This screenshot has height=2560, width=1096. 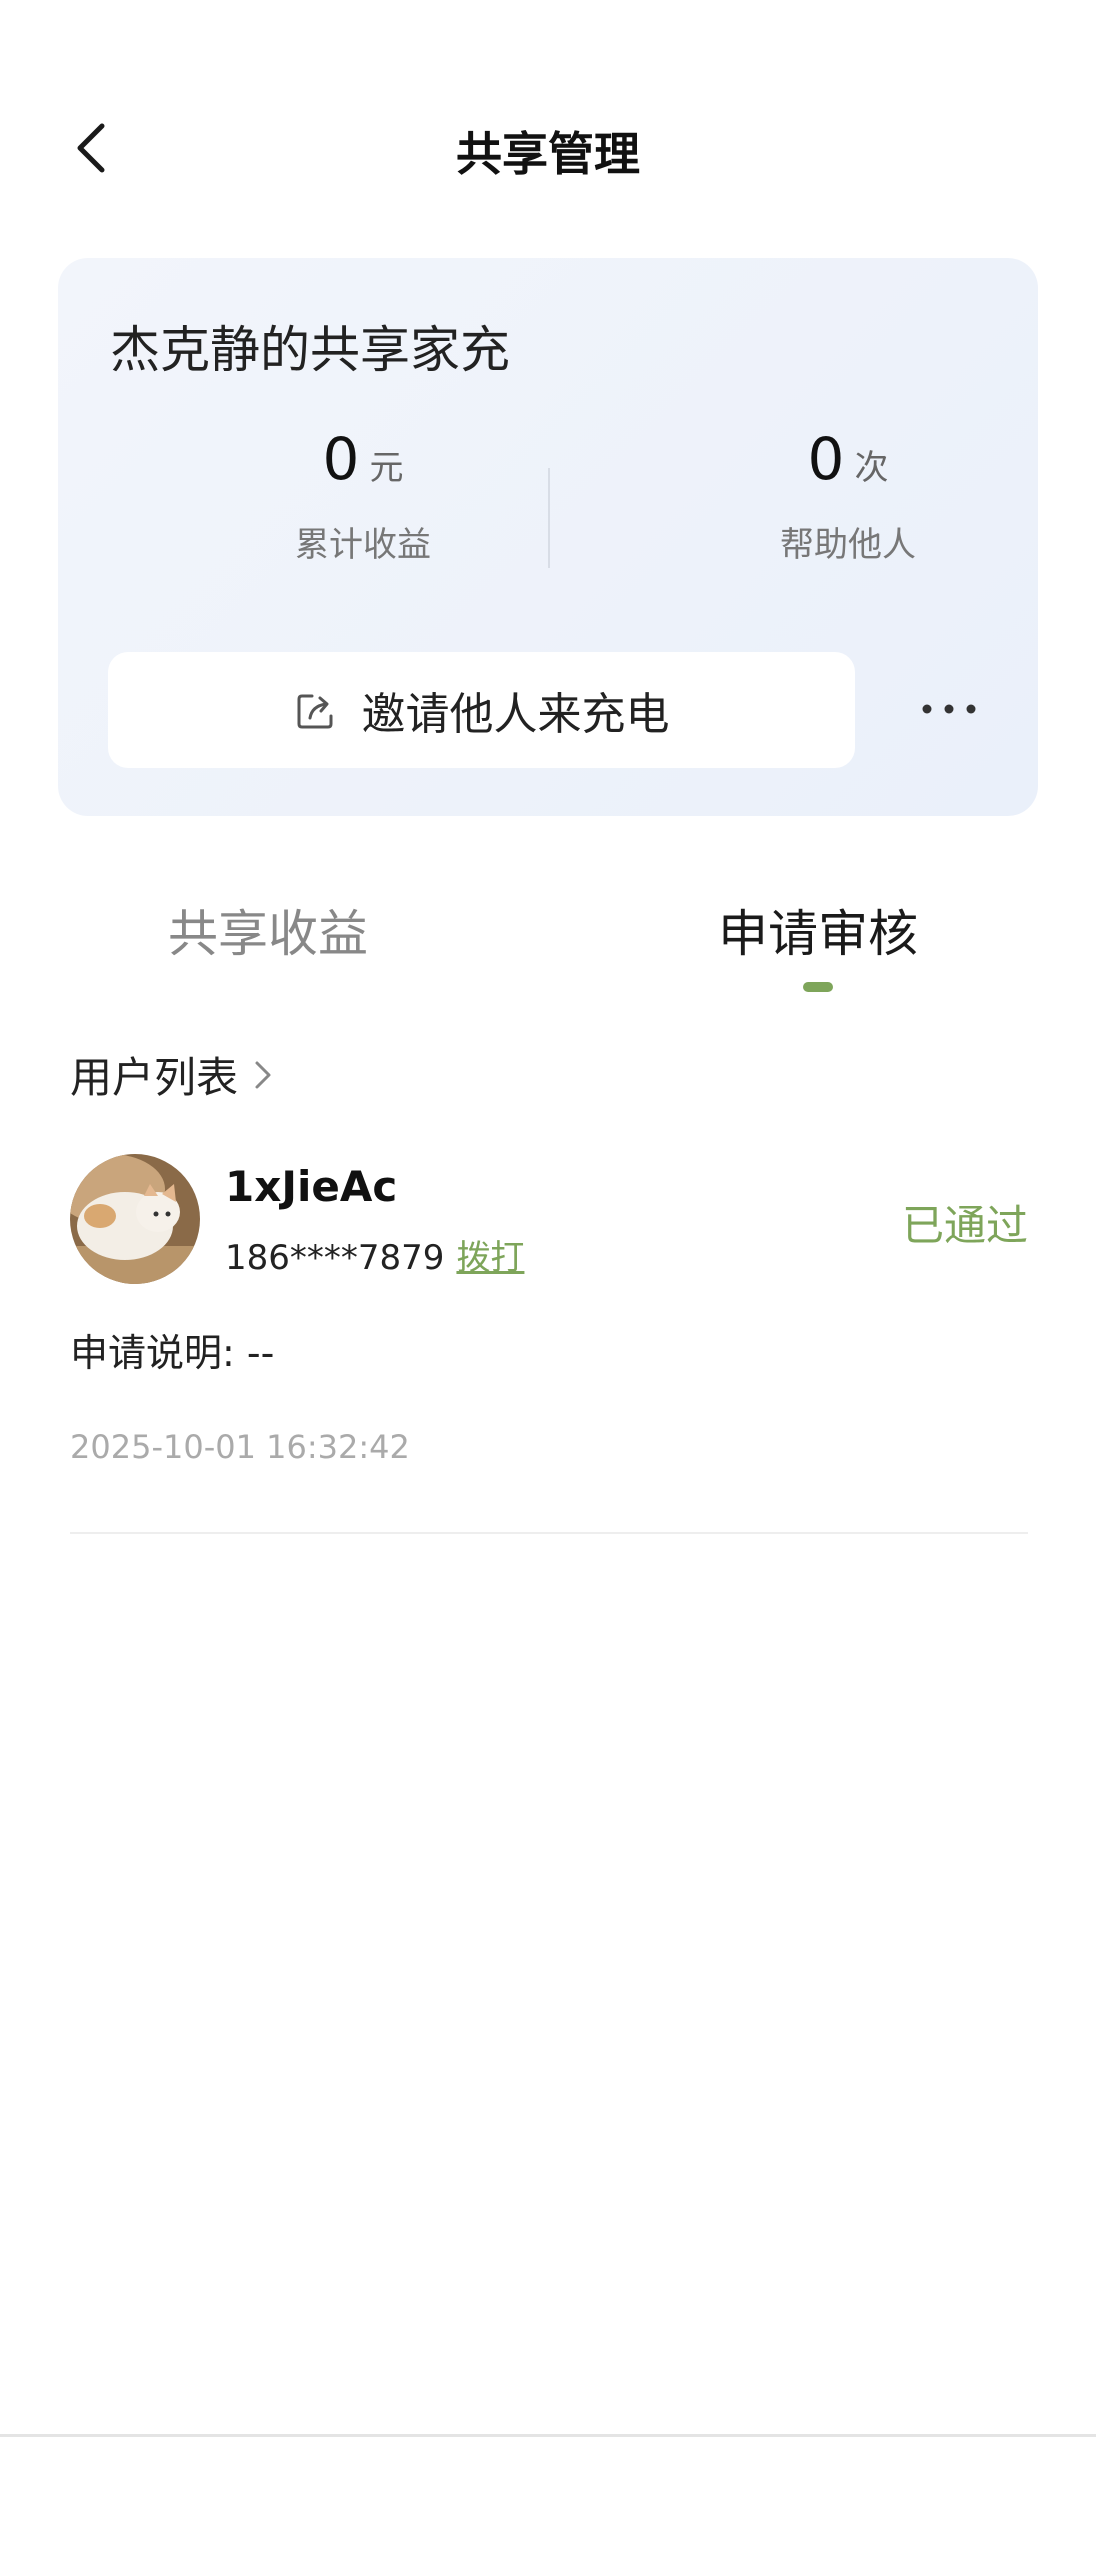 What do you see at coordinates (548, 945) in the screenshot?
I see `tab-bar: 共享收益 申请审核` at bounding box center [548, 945].